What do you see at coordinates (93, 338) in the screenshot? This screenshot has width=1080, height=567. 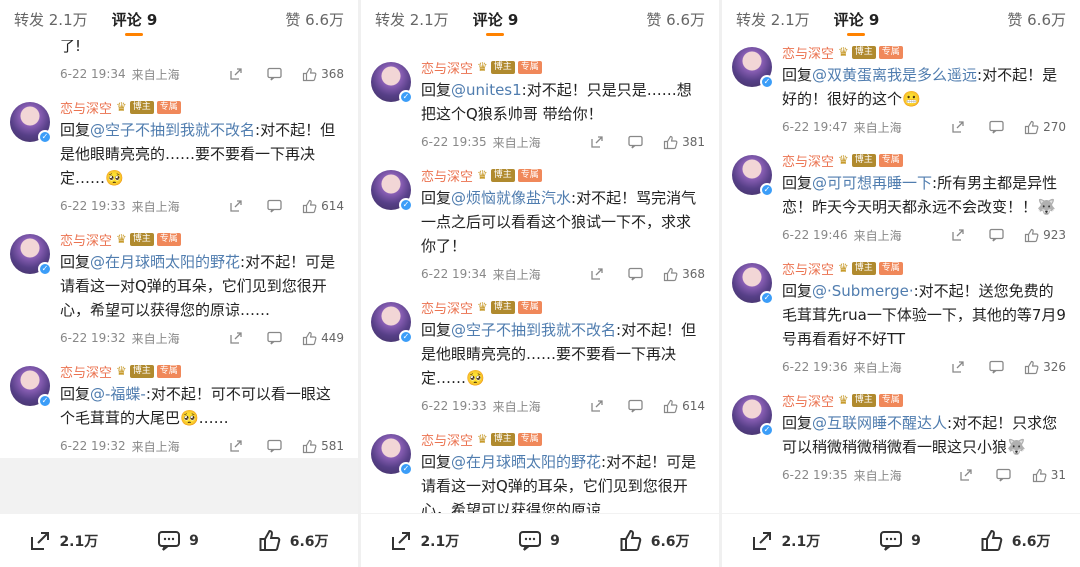 I see `comment-time: 6-22 19:32` at bounding box center [93, 338].